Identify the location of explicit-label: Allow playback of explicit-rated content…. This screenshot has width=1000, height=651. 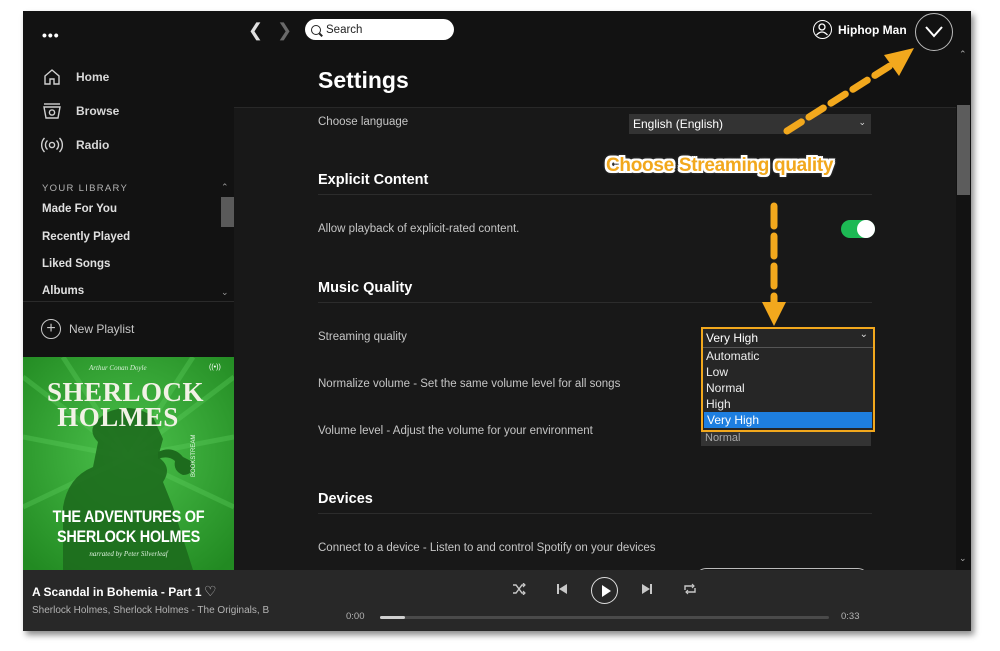
(419, 229).